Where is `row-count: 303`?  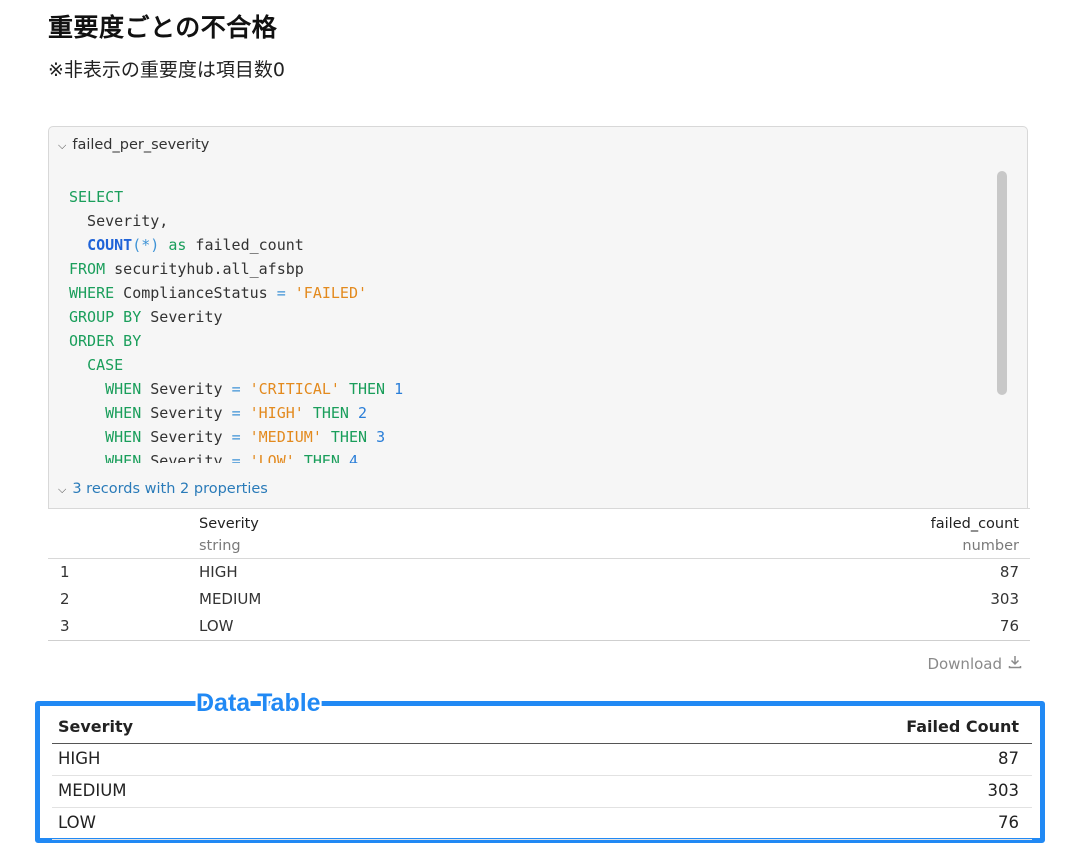 row-count: 303 is located at coordinates (1004, 599).